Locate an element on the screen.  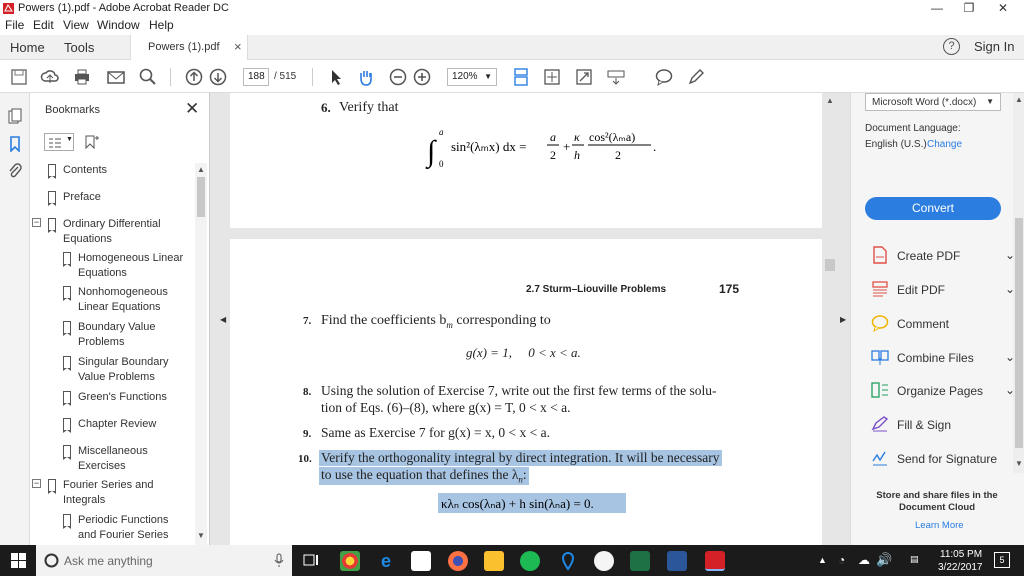
bookmarks-scrollbar: ▲ ▼ is located at coordinates (201, 354).